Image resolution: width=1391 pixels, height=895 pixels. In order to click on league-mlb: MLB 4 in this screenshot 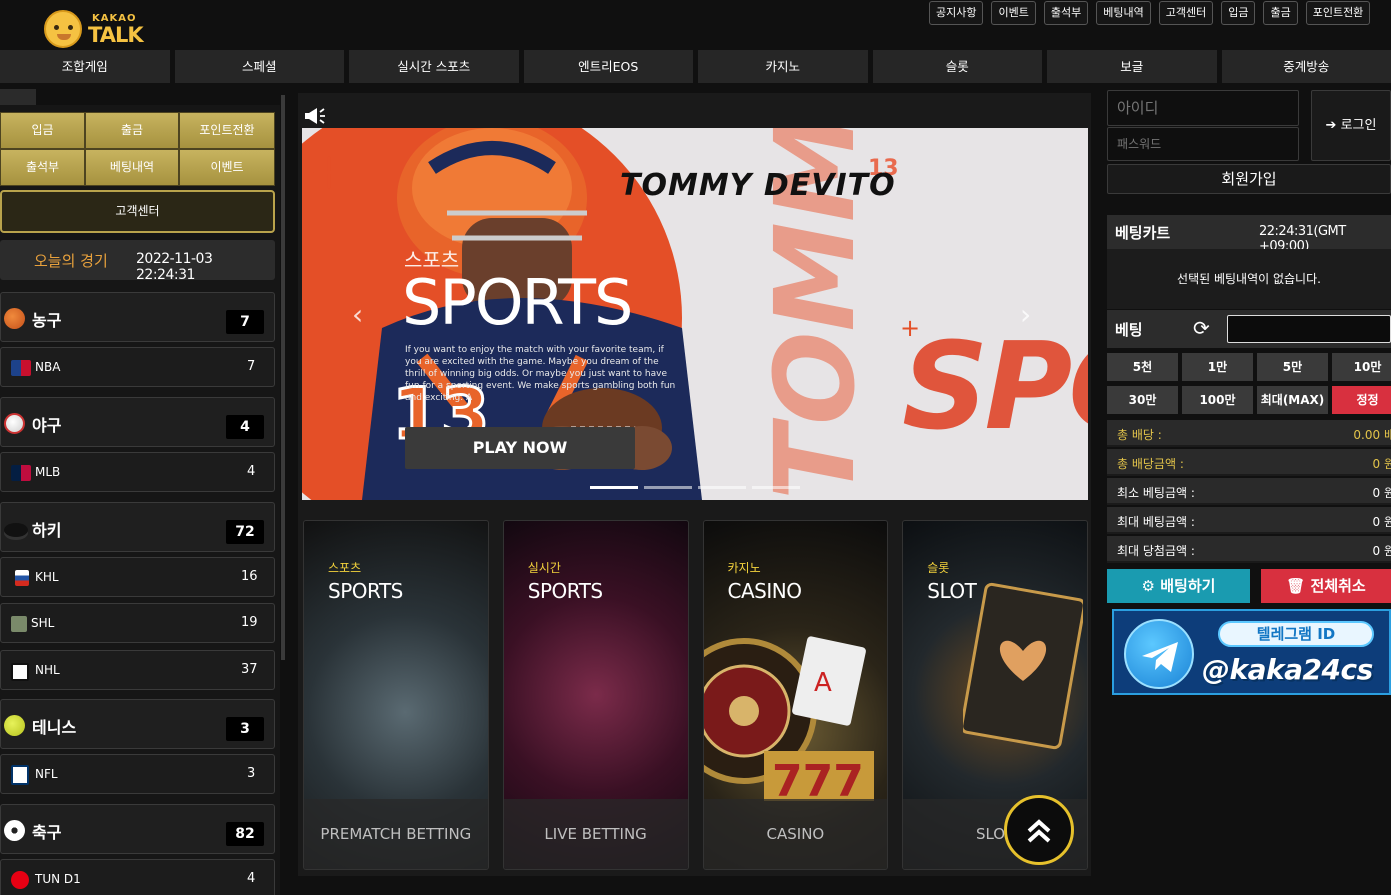, I will do `click(137, 472)`.